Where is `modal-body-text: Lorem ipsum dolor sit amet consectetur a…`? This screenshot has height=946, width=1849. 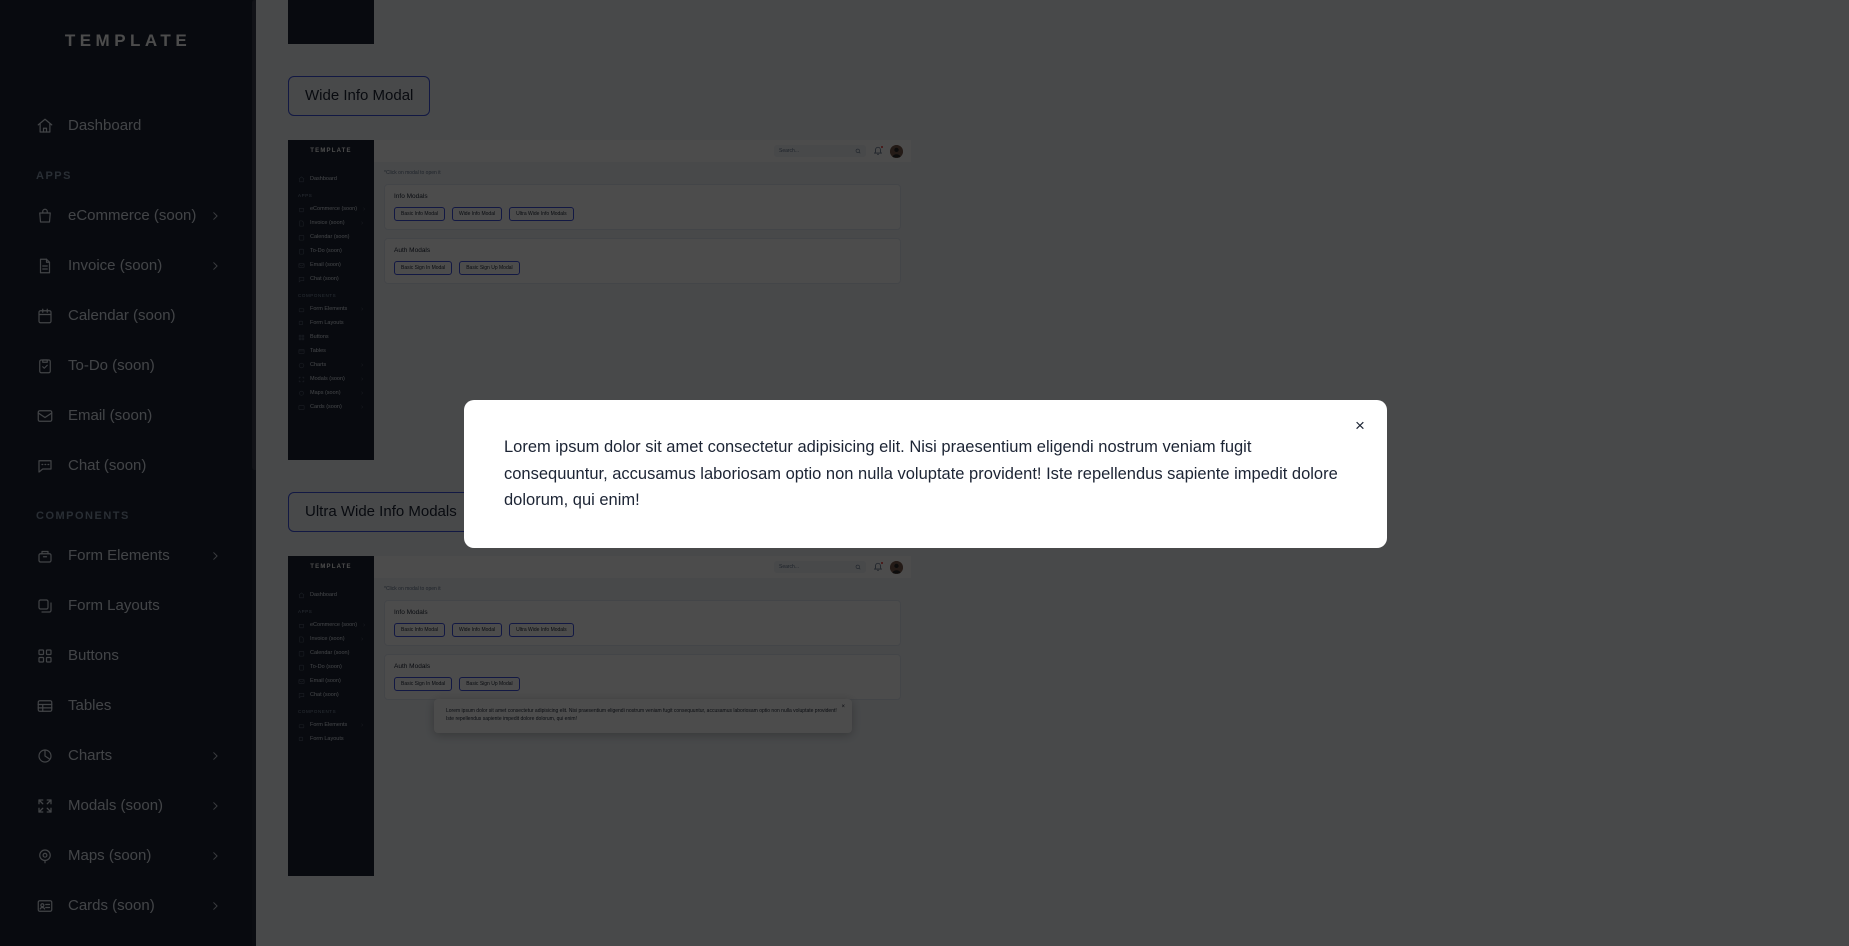 modal-body-text: Lorem ipsum dolor sit amet consectetur a… is located at coordinates (921, 474).